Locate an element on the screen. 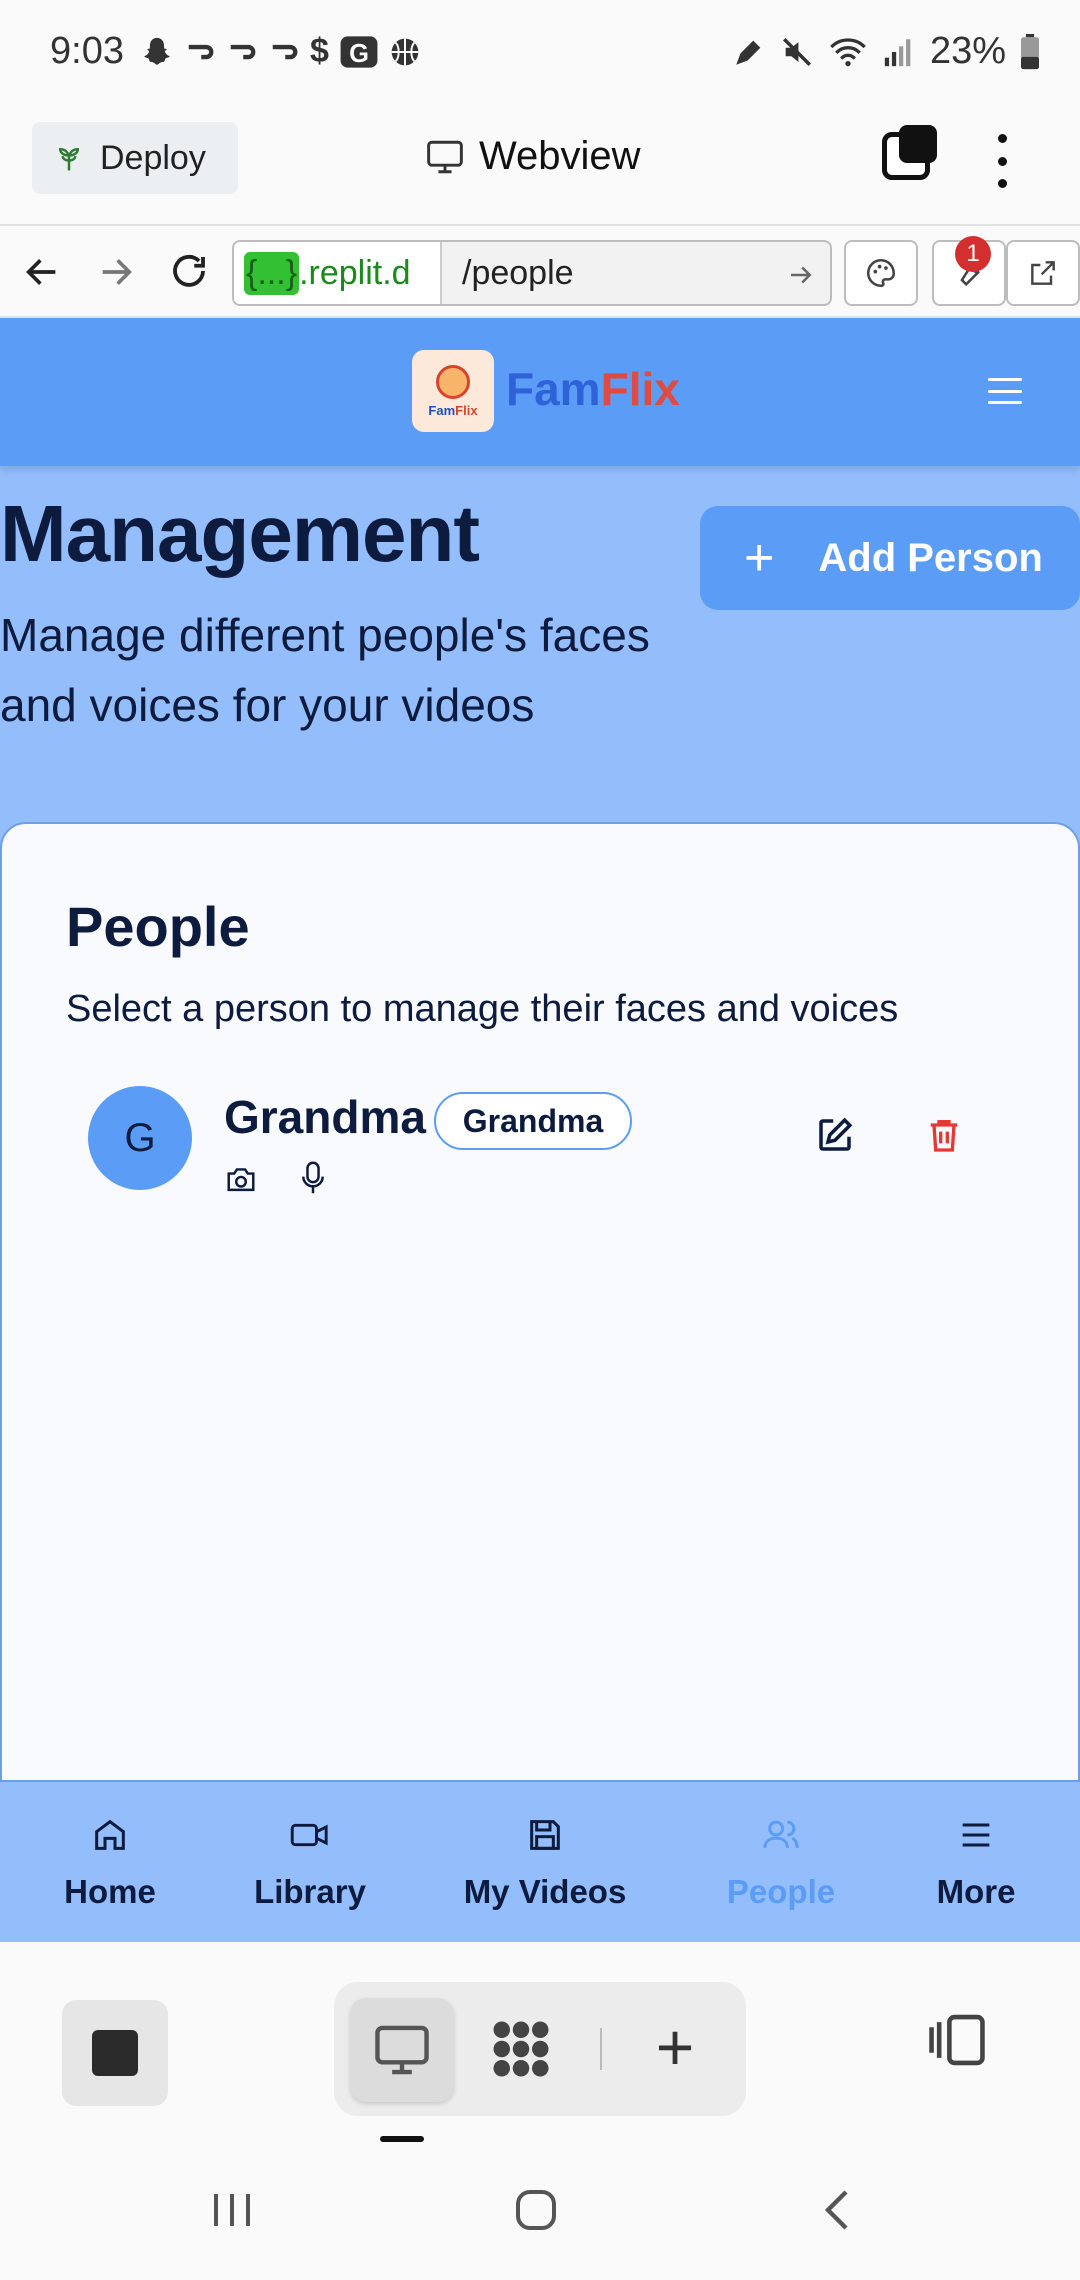 The width and height of the screenshot is (1080, 2280). edit-icon is located at coordinates (835, 1135).